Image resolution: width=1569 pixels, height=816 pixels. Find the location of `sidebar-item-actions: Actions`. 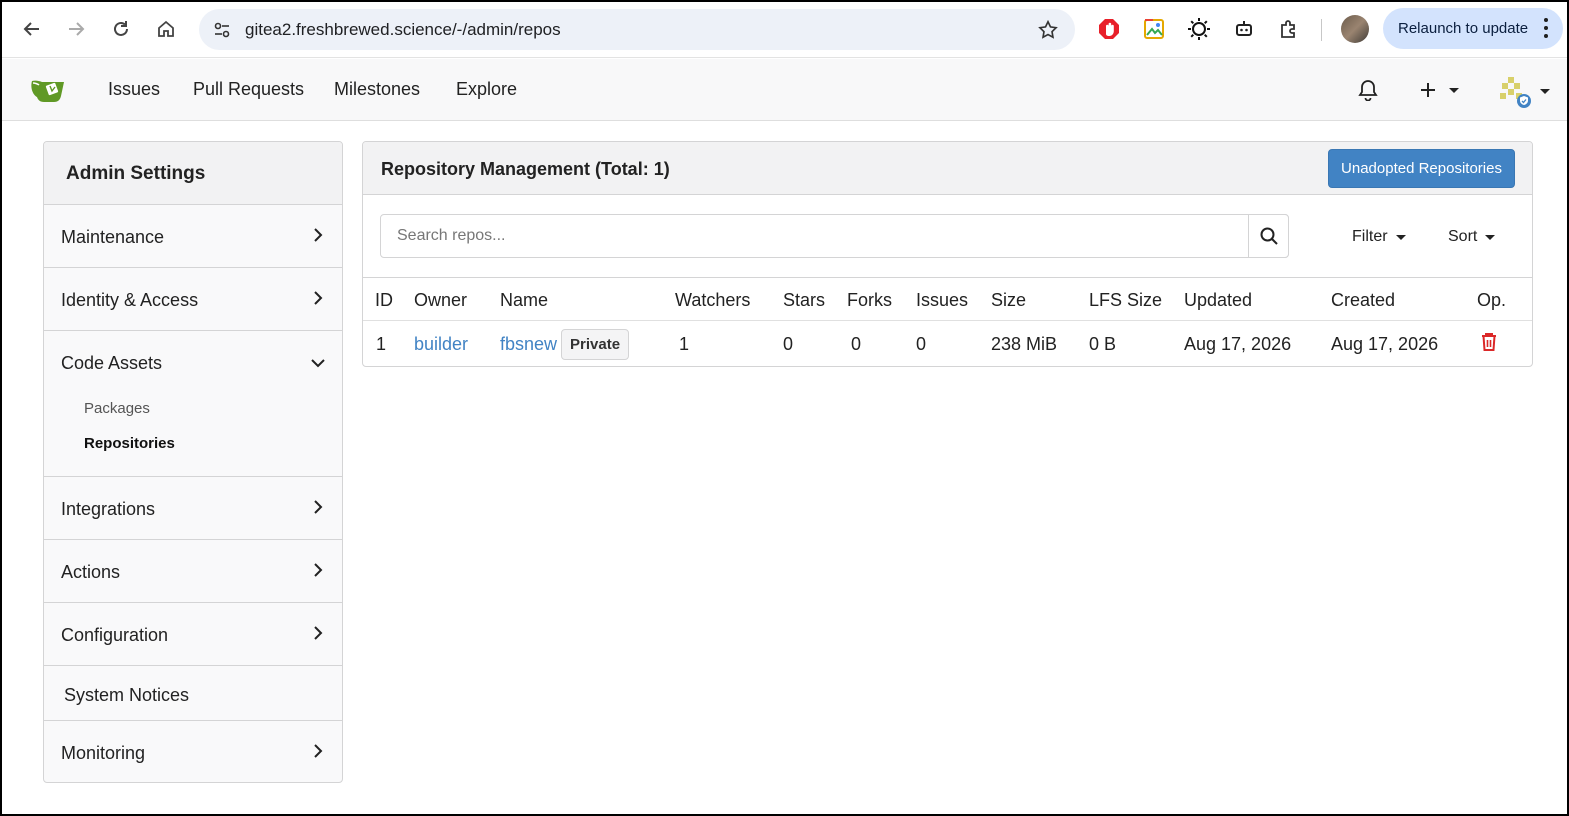

sidebar-item-actions: Actions is located at coordinates (193, 571).